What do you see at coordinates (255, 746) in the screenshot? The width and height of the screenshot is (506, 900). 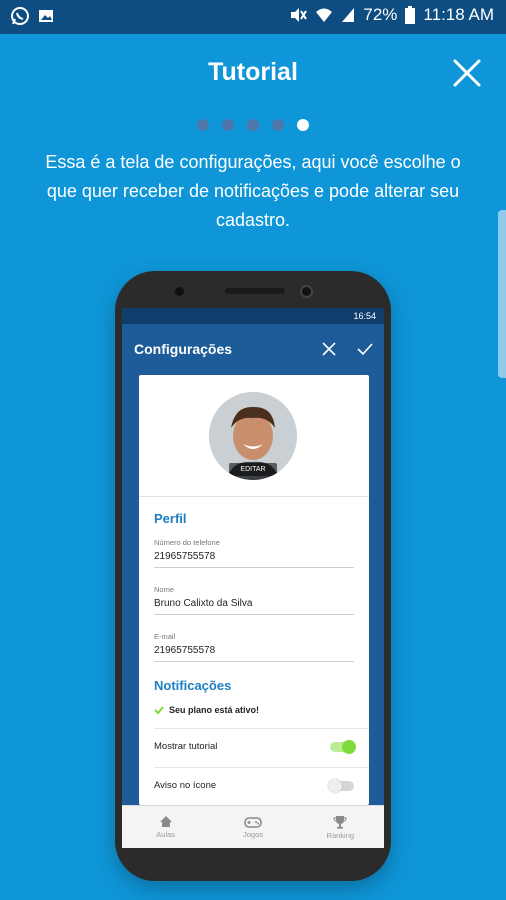 I see `toggle-row-tutorial: Mostrar tutorial` at bounding box center [255, 746].